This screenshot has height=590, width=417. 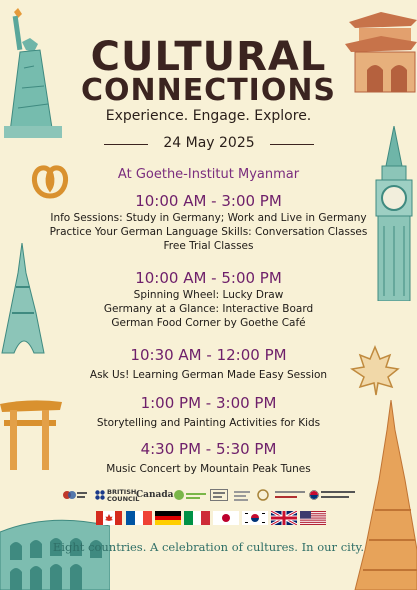 What do you see at coordinates (208, 116) in the screenshot?
I see `tagline: Experience. Engage. Explore.` at bounding box center [208, 116].